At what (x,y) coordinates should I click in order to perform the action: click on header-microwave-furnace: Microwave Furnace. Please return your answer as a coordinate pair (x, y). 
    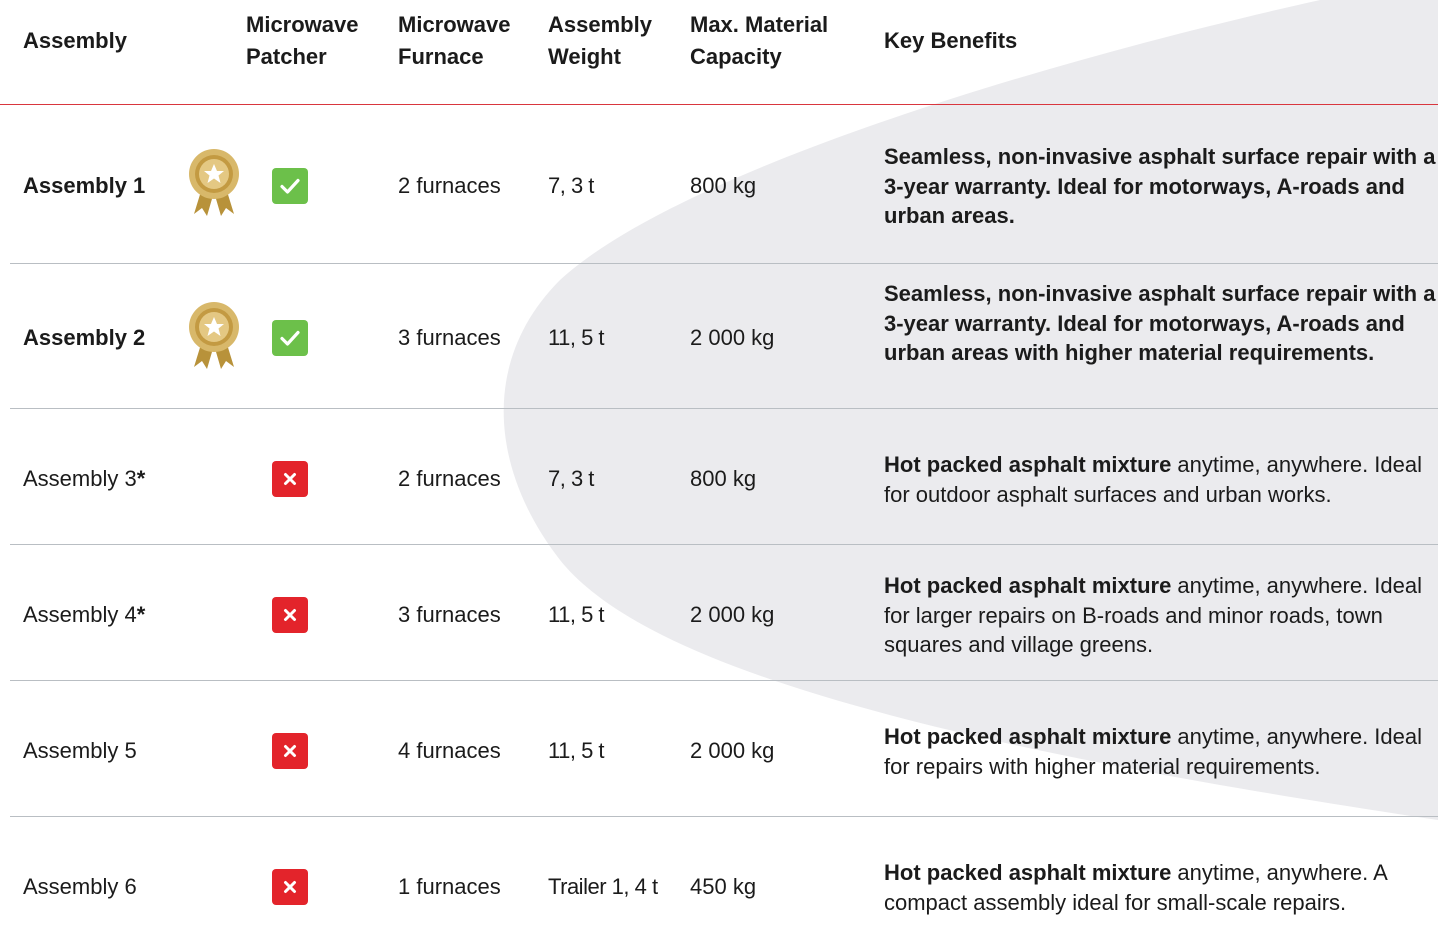
    Looking at the image, I should click on (454, 40).